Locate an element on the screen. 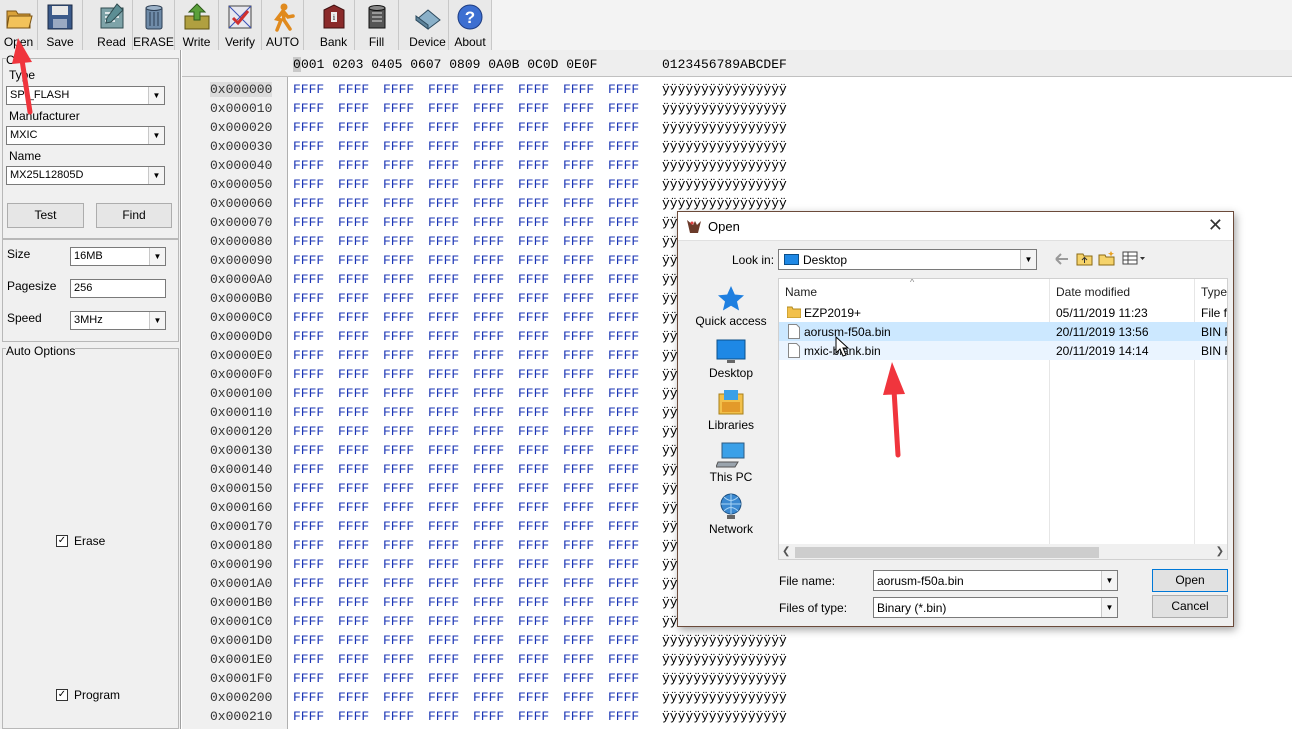  place-network: Network is located at coordinates (731, 514).